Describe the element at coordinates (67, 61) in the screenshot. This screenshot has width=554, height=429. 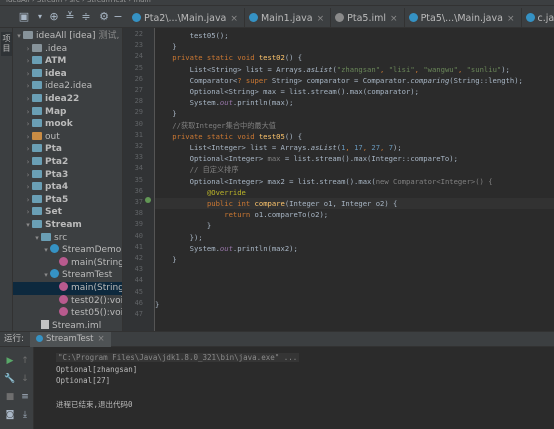
I see `tree-item: › ATM` at that location.